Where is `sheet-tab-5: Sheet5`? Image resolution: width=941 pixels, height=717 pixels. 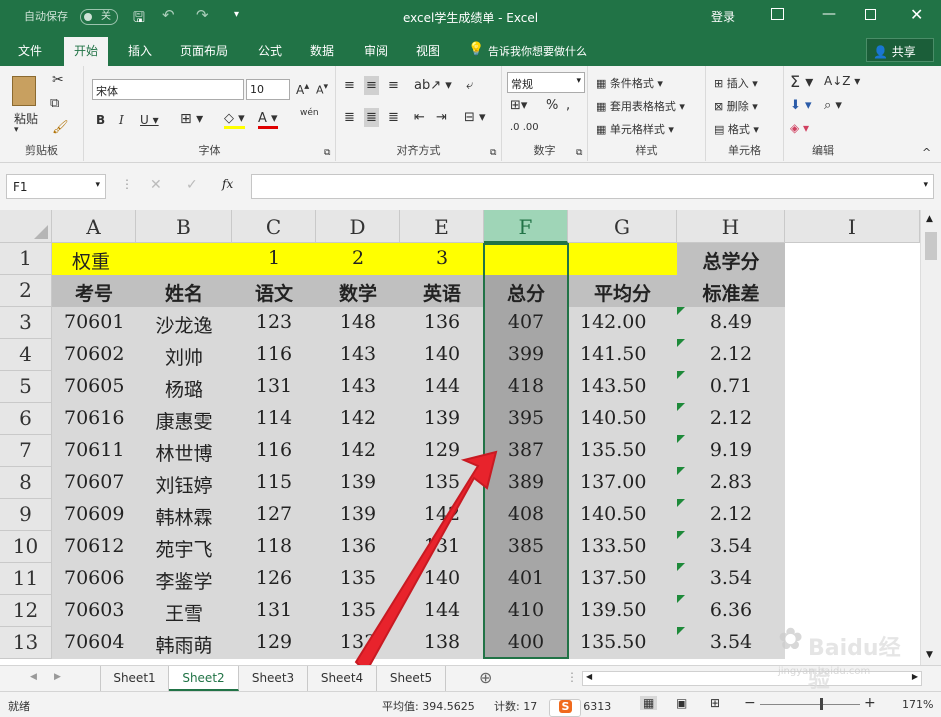
sheet-tab-5: Sheet5 is located at coordinates (411, 678).